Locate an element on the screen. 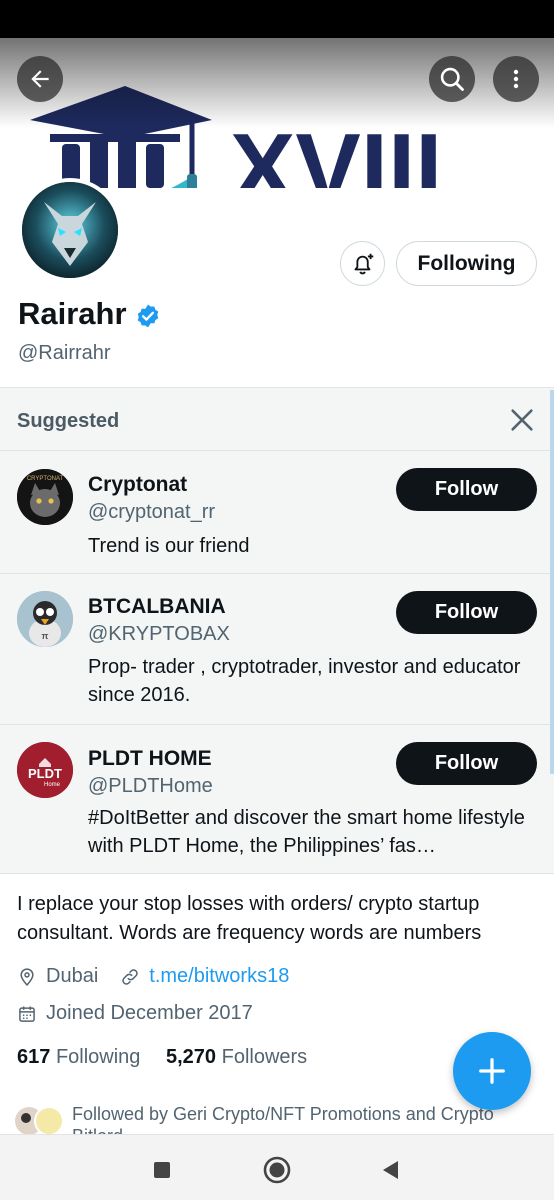 The width and height of the screenshot is (554, 1200). circle-home-icon is located at coordinates (277, 1170).